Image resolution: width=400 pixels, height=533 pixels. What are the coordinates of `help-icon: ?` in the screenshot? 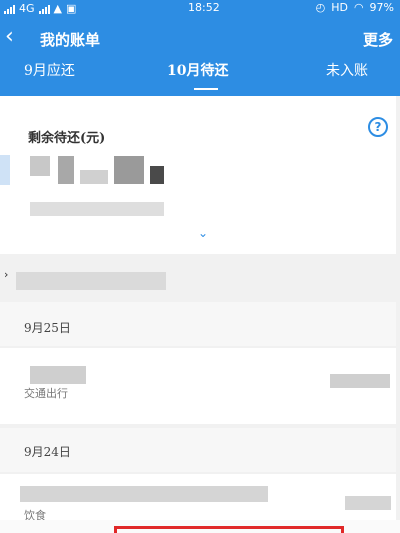 It's located at (378, 127).